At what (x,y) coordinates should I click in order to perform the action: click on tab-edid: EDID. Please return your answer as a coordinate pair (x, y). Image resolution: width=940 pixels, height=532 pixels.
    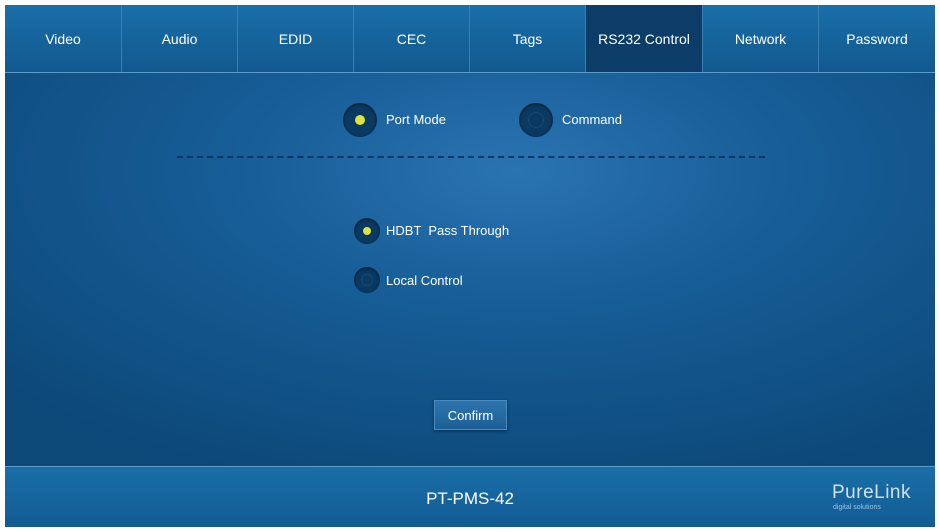
    Looking at the image, I should click on (296, 38).